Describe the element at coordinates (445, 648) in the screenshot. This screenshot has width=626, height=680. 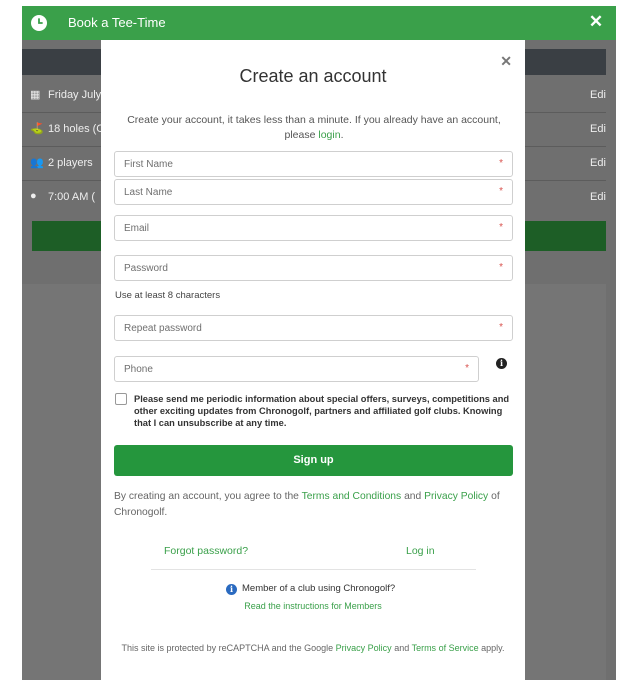
I see `google-terms-link: Terms of Service` at that location.